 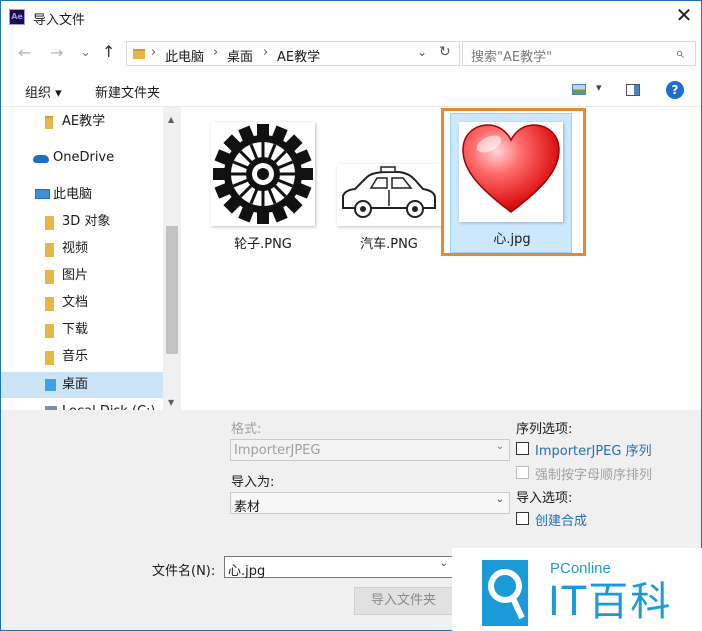 What do you see at coordinates (42, 194) in the screenshot?
I see `computer-icon` at bounding box center [42, 194].